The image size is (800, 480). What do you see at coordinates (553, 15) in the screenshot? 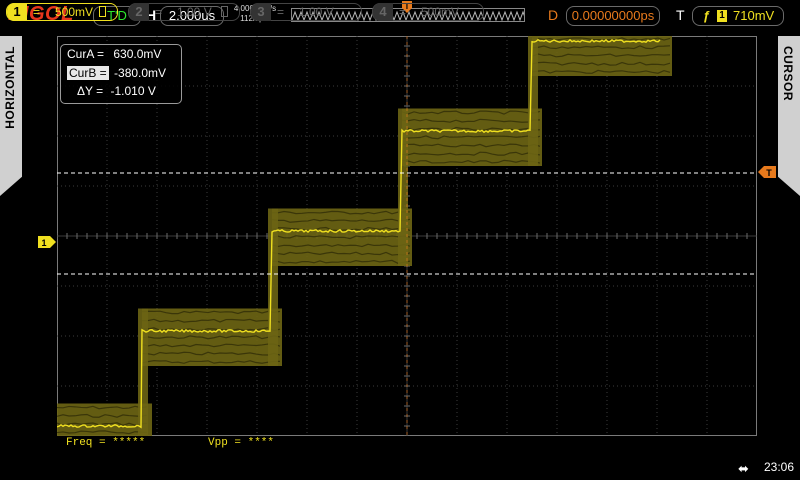
I see `delay-label: D` at bounding box center [553, 15].